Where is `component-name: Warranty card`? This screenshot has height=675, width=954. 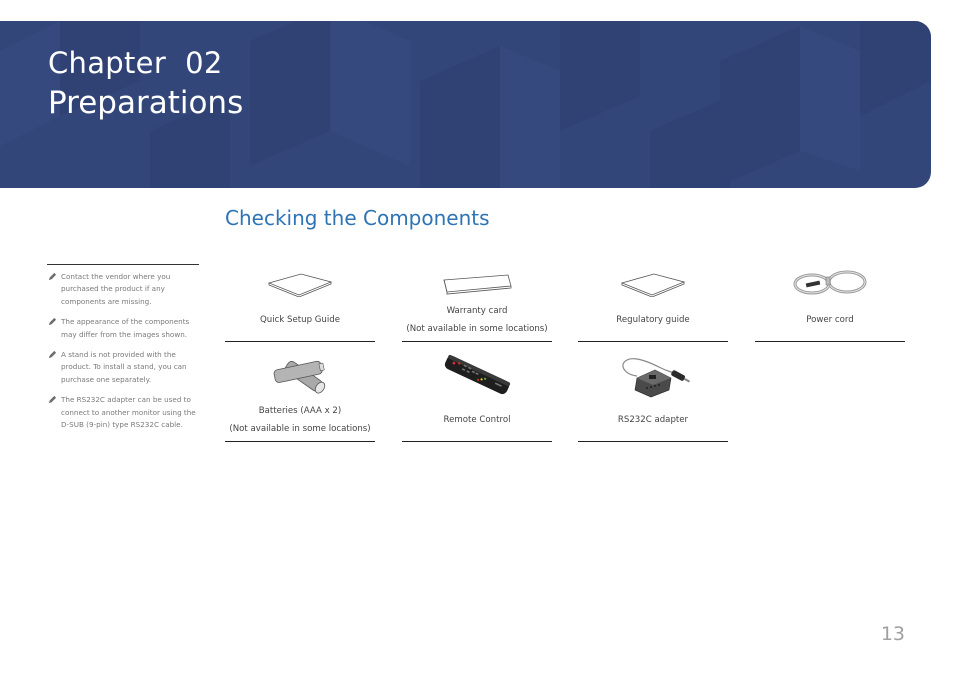 component-name: Warranty card is located at coordinates (477, 311).